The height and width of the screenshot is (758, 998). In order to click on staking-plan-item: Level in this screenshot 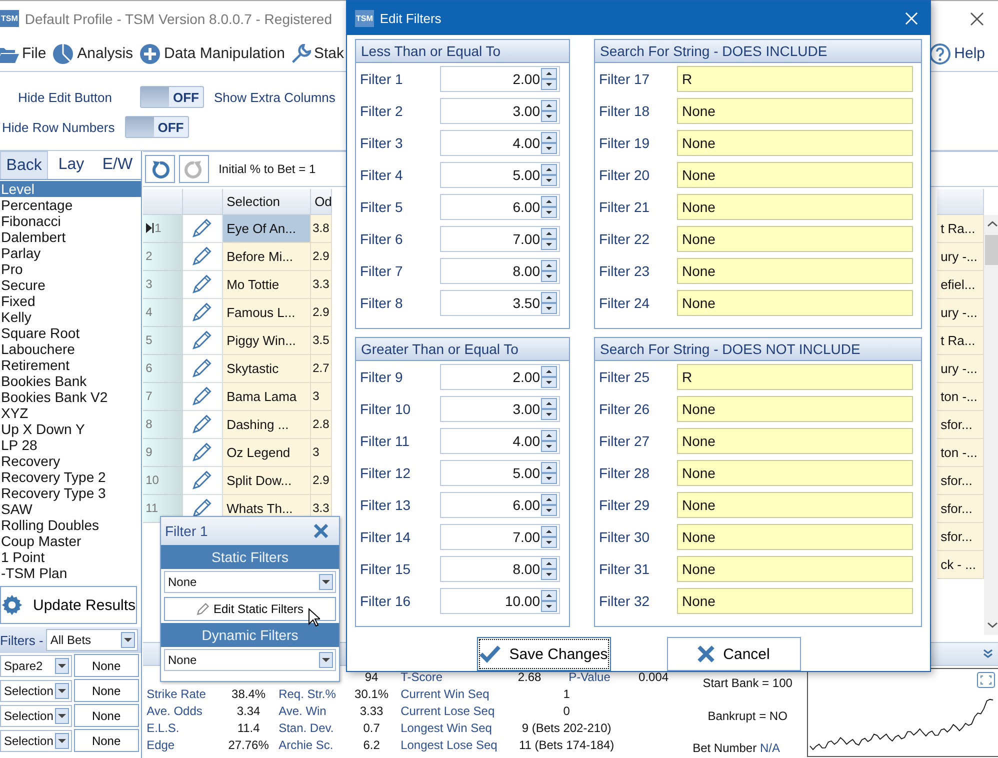, I will do `click(70, 189)`.